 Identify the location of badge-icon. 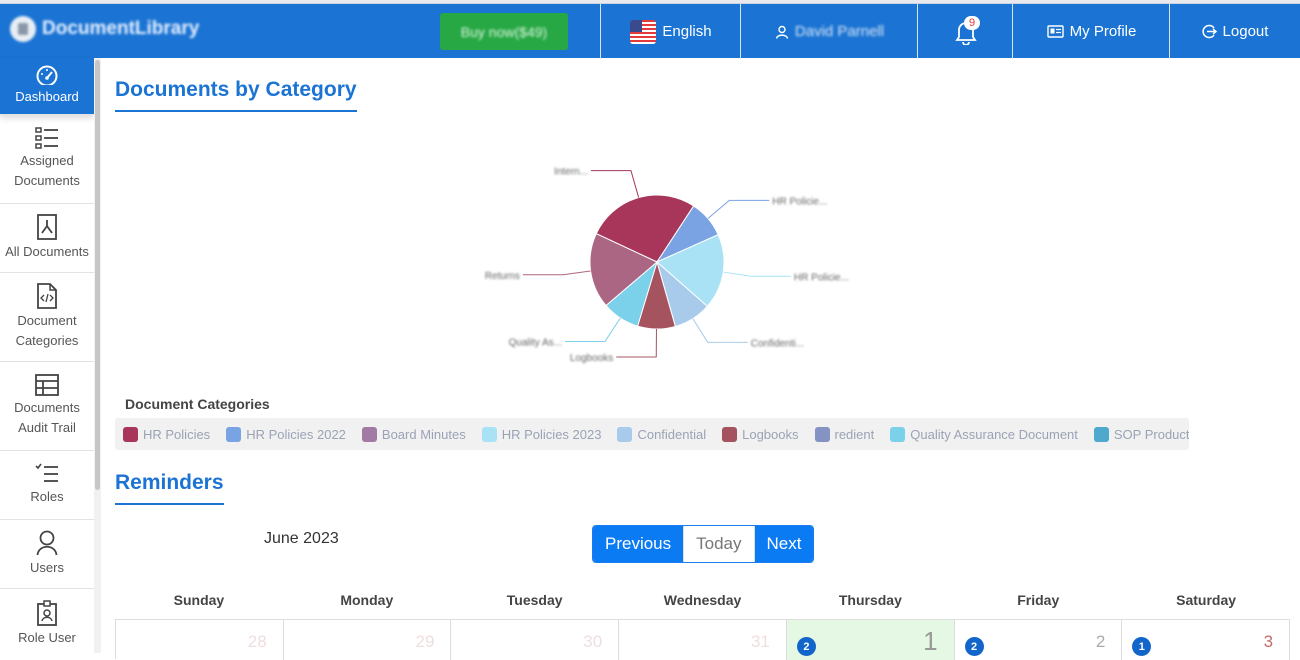
(47, 612).